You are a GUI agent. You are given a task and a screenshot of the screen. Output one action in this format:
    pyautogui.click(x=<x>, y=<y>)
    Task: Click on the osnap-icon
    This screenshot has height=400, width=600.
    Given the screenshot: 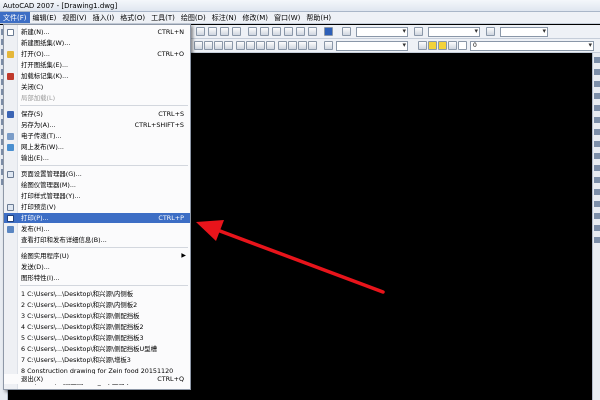 What is the action you would take?
    pyautogui.click(x=208, y=45)
    